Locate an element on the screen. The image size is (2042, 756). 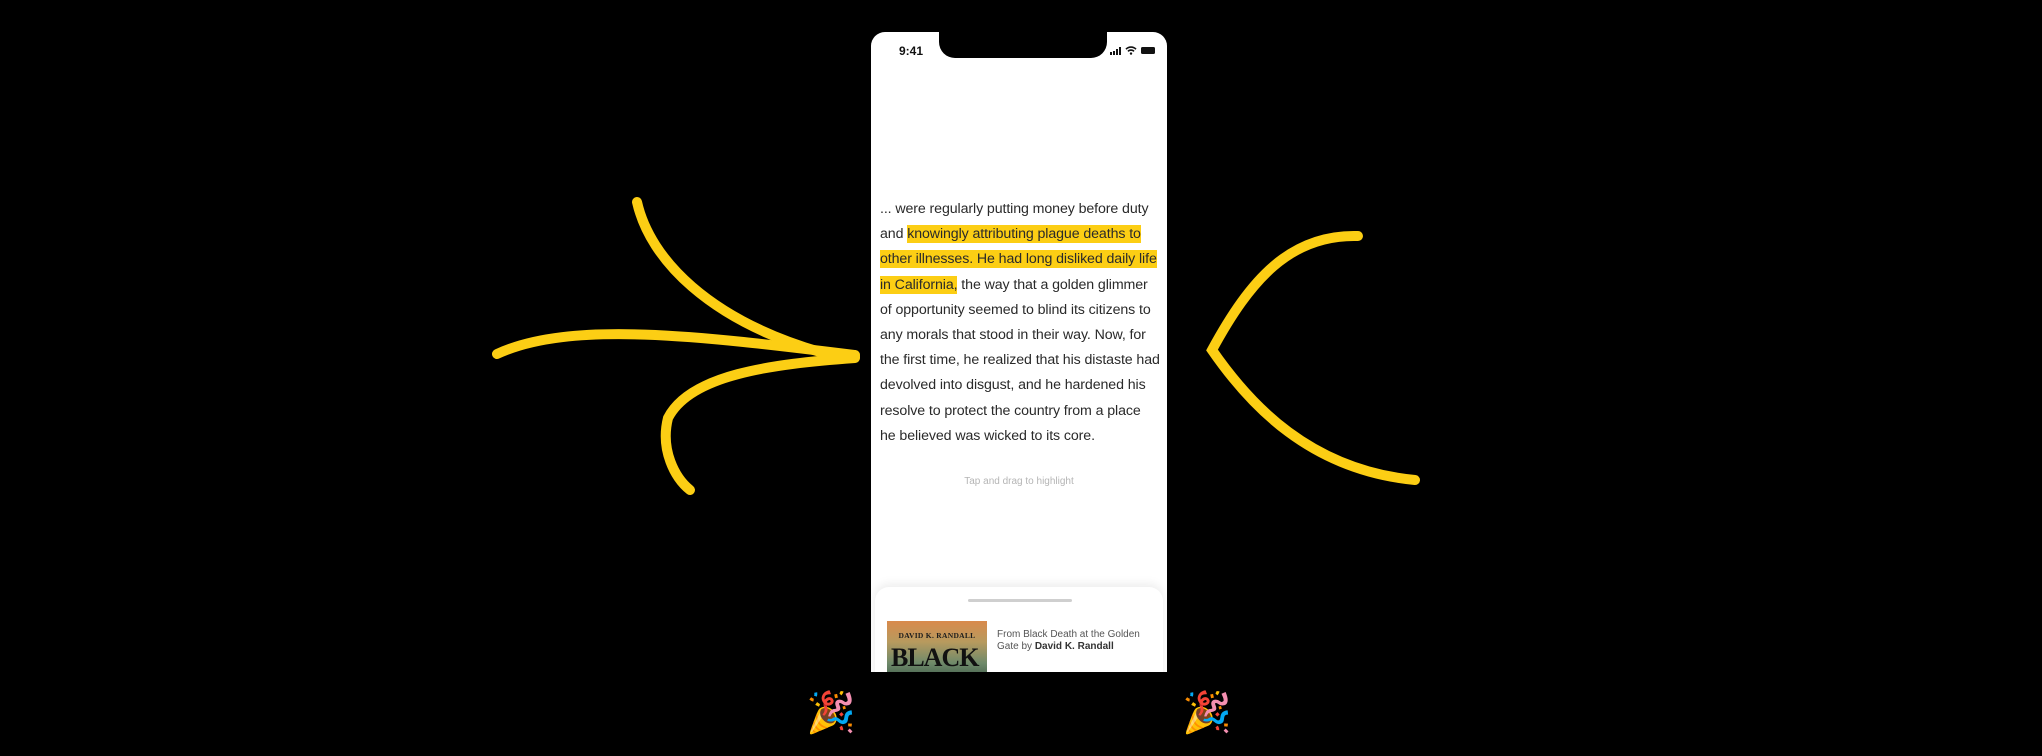
battery-icon is located at coordinates (1148, 50).